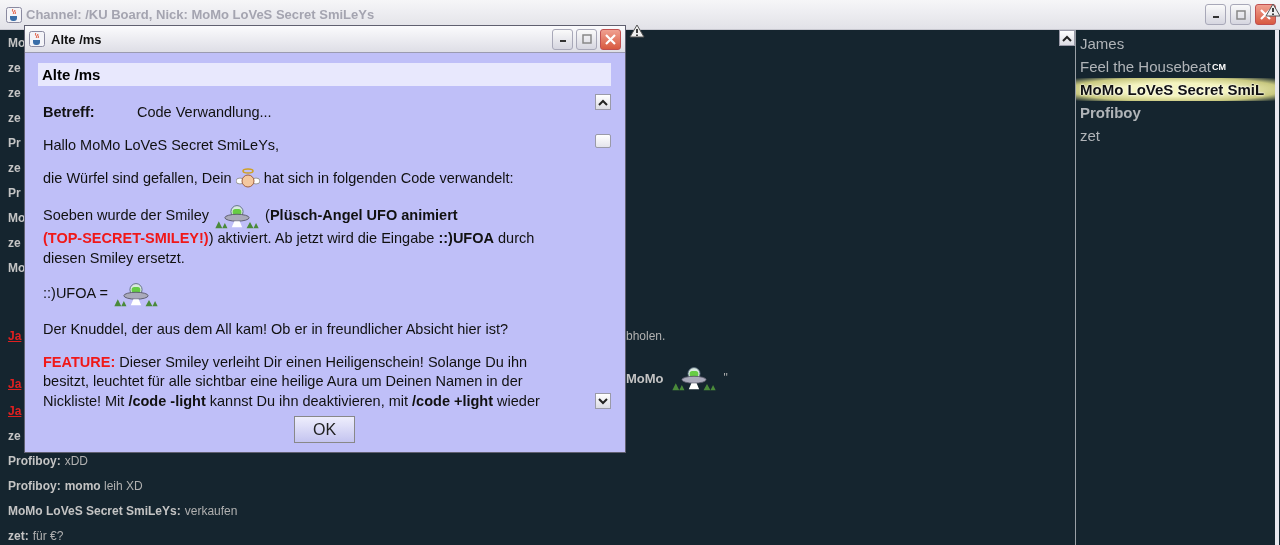  I want to click on nick-list-item: James, so click(1175, 43).